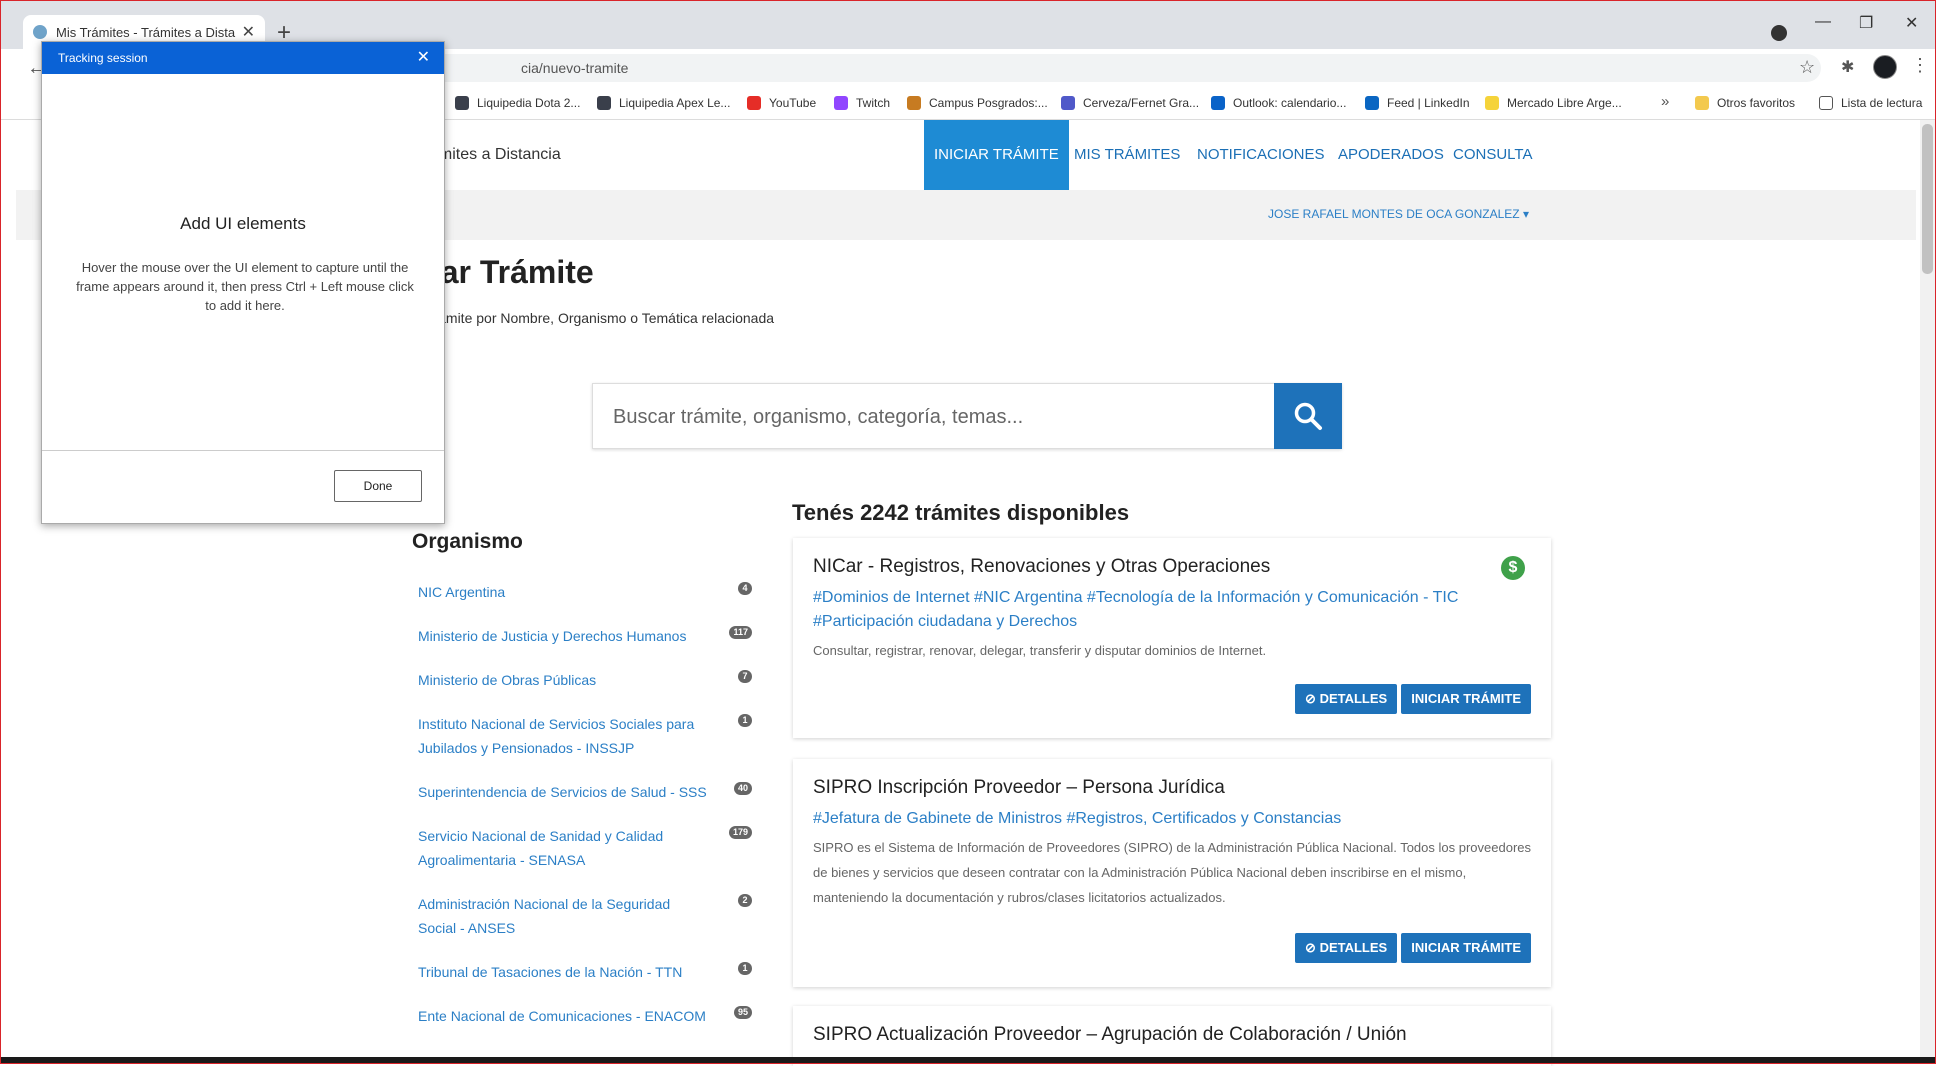  I want to click on reading-list-label: Lista de lectura, so click(1882, 103).